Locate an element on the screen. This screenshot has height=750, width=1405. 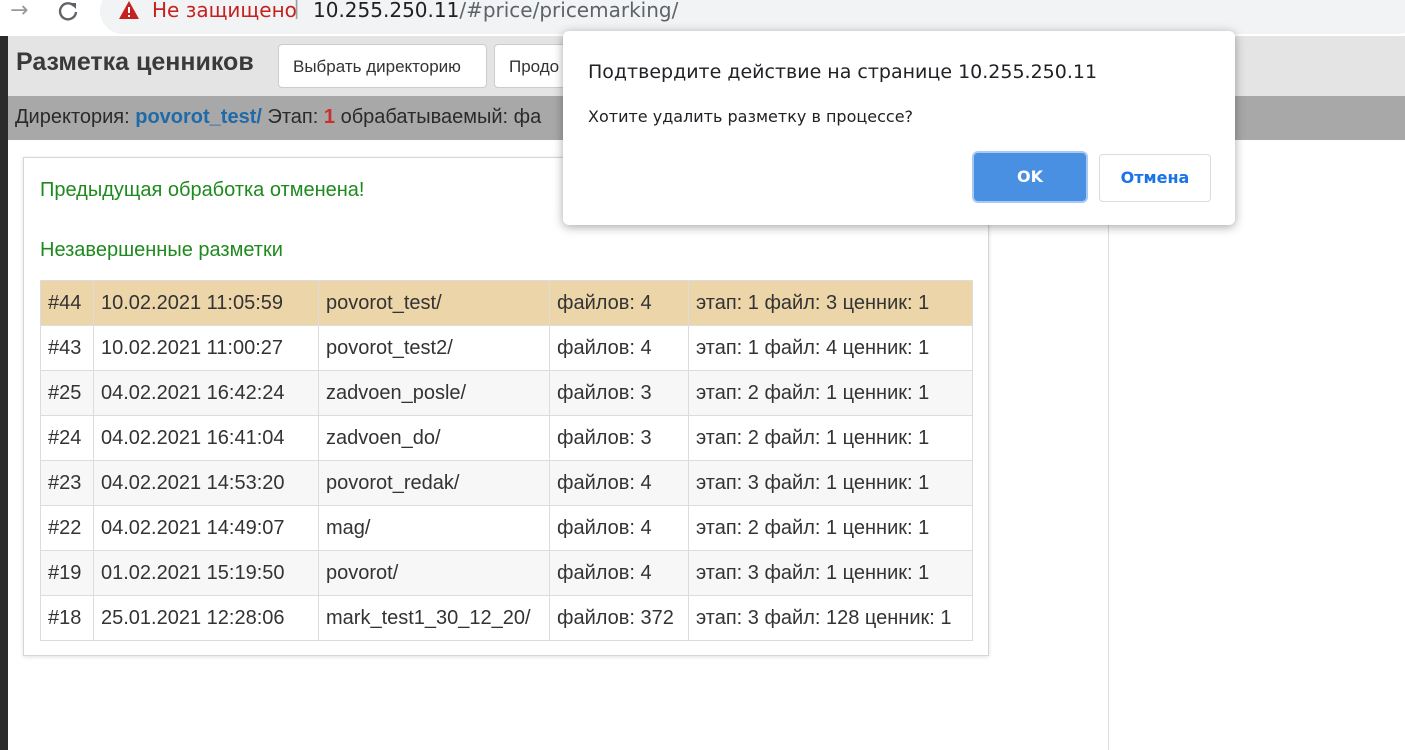
cell-directory: mag/ is located at coordinates (434, 528).